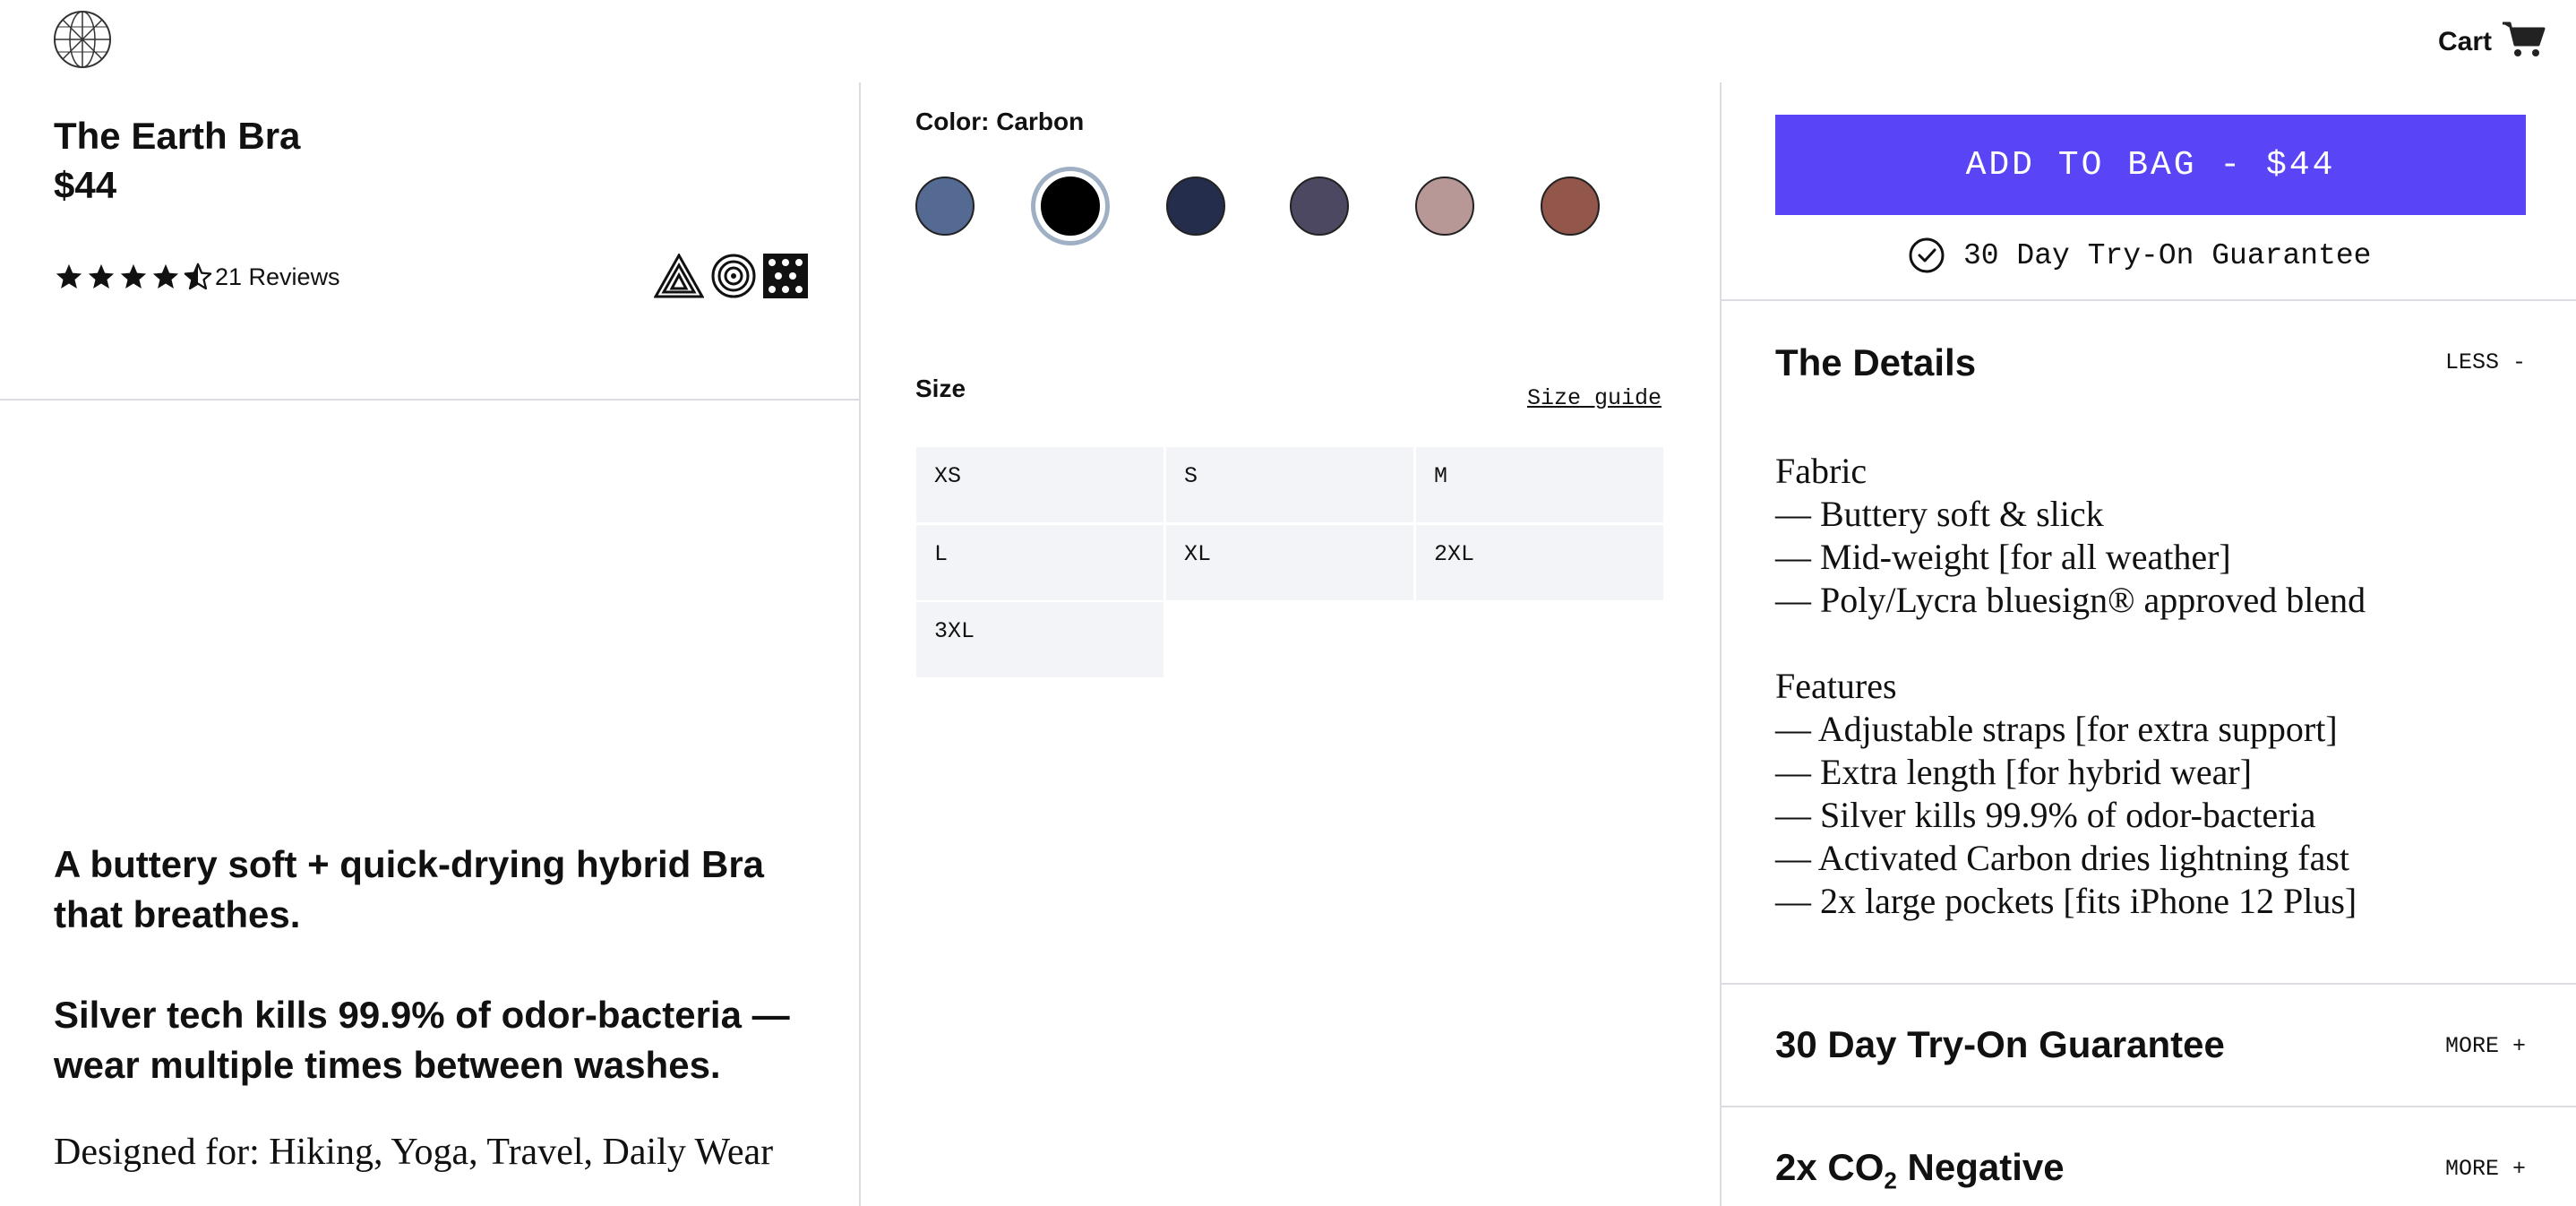 The image size is (2576, 1206). What do you see at coordinates (2149, 1106) in the screenshot?
I see `co2-divider` at bounding box center [2149, 1106].